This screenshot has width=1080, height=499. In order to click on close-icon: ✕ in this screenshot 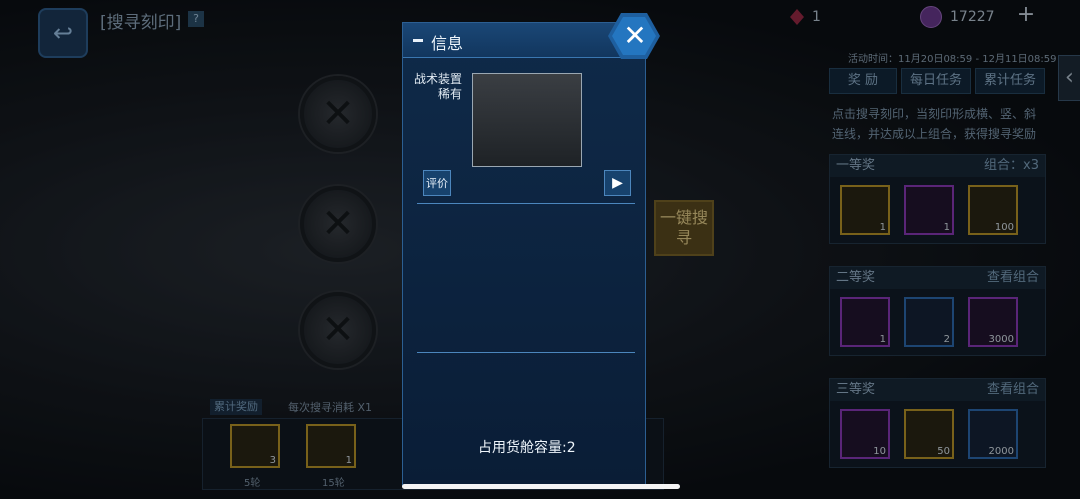, I will do `click(635, 36)`.